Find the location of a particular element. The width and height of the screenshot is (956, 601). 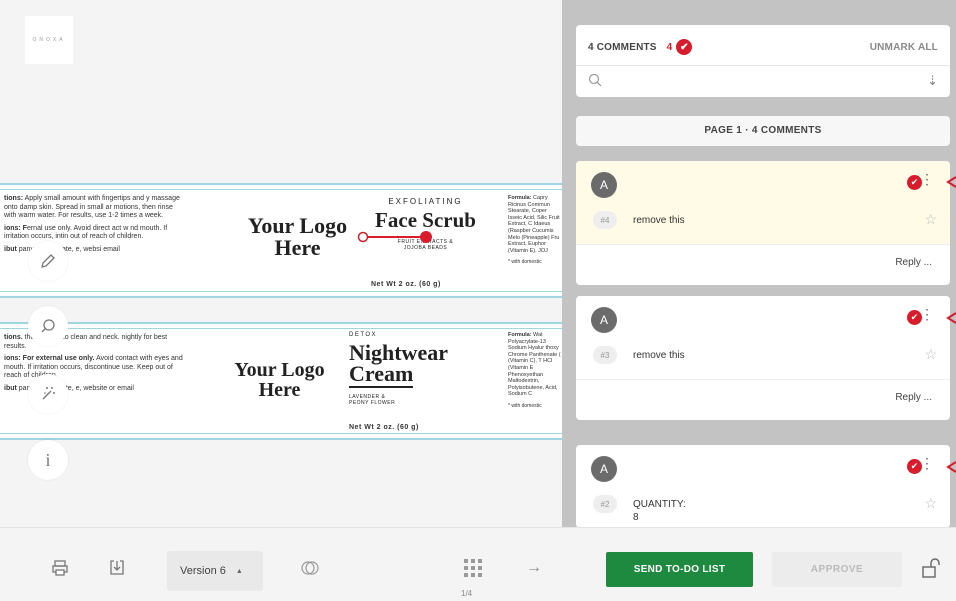

zoom-tool-button is located at coordinates (48, 326).